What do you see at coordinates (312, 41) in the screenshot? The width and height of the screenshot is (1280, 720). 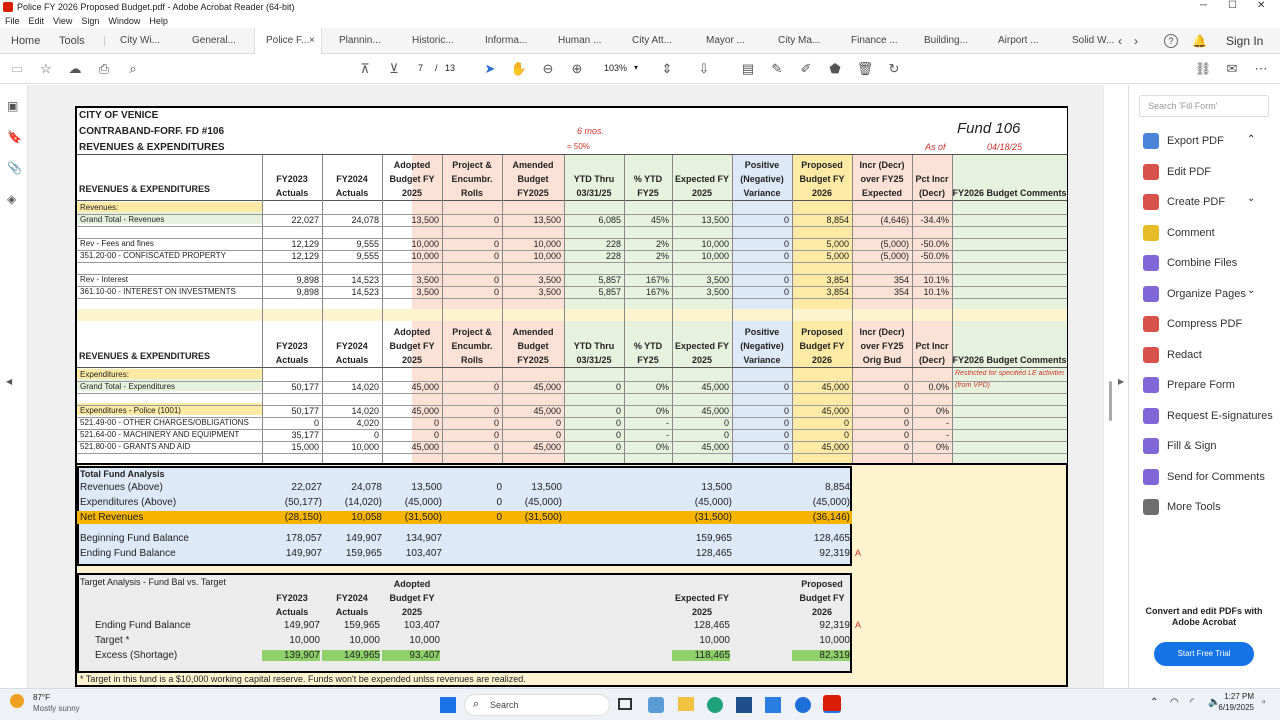 I see `close-tab-icon: ×` at bounding box center [312, 41].